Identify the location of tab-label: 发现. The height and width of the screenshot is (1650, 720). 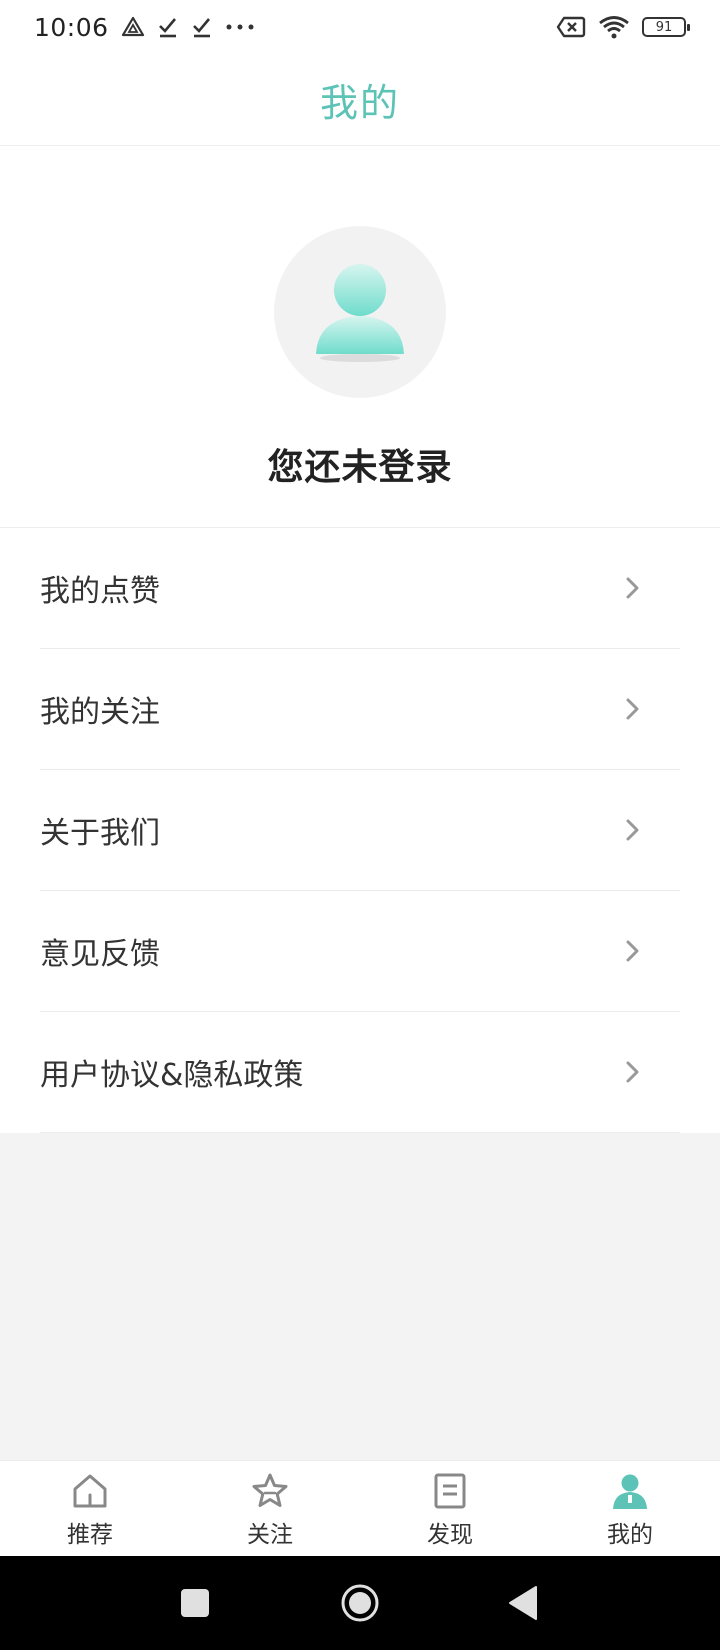
(450, 1535).